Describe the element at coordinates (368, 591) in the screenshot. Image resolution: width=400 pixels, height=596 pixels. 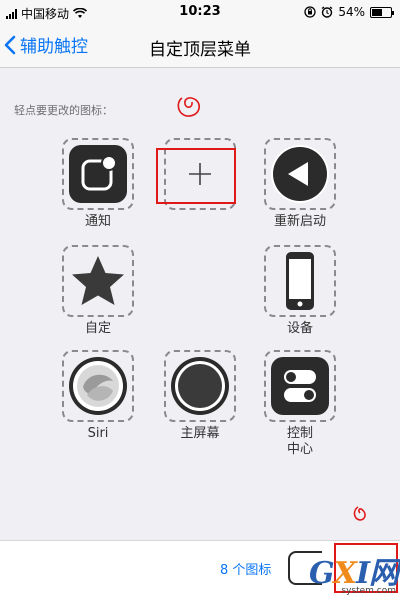
I see `watermark-site: system.com` at that location.